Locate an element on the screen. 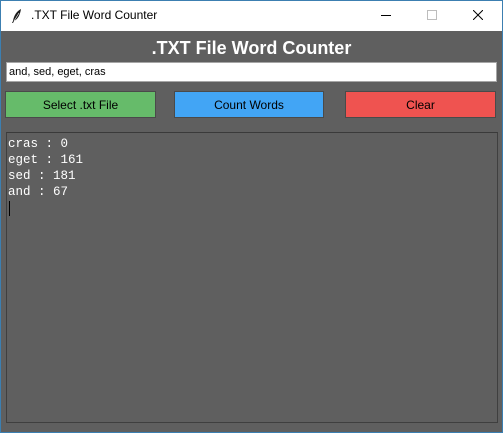  minimize-icon is located at coordinates (386, 16).